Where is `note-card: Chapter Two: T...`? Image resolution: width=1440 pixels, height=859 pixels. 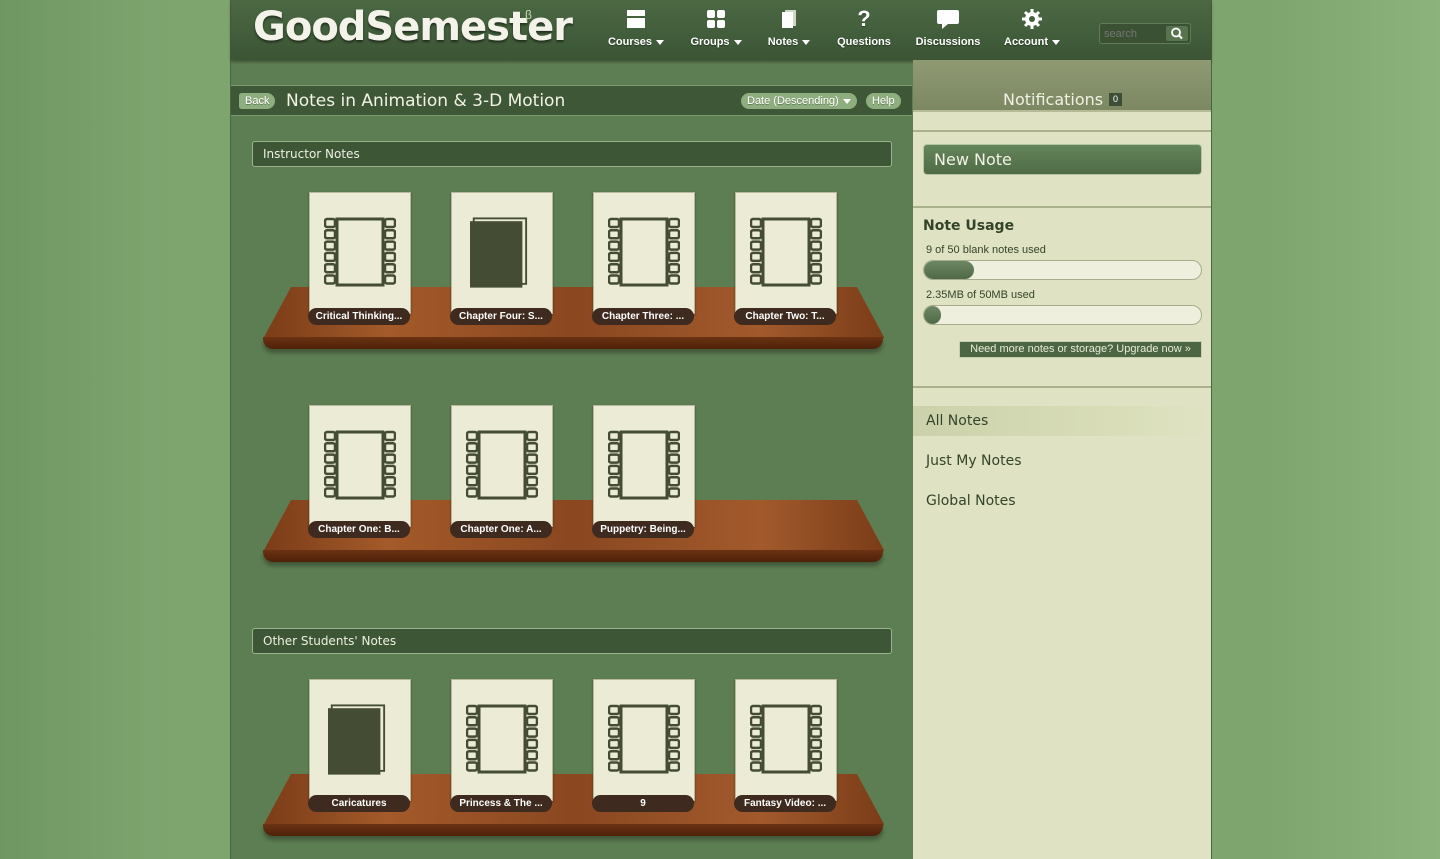 note-card: Chapter Two: T... is located at coordinates (785, 258).